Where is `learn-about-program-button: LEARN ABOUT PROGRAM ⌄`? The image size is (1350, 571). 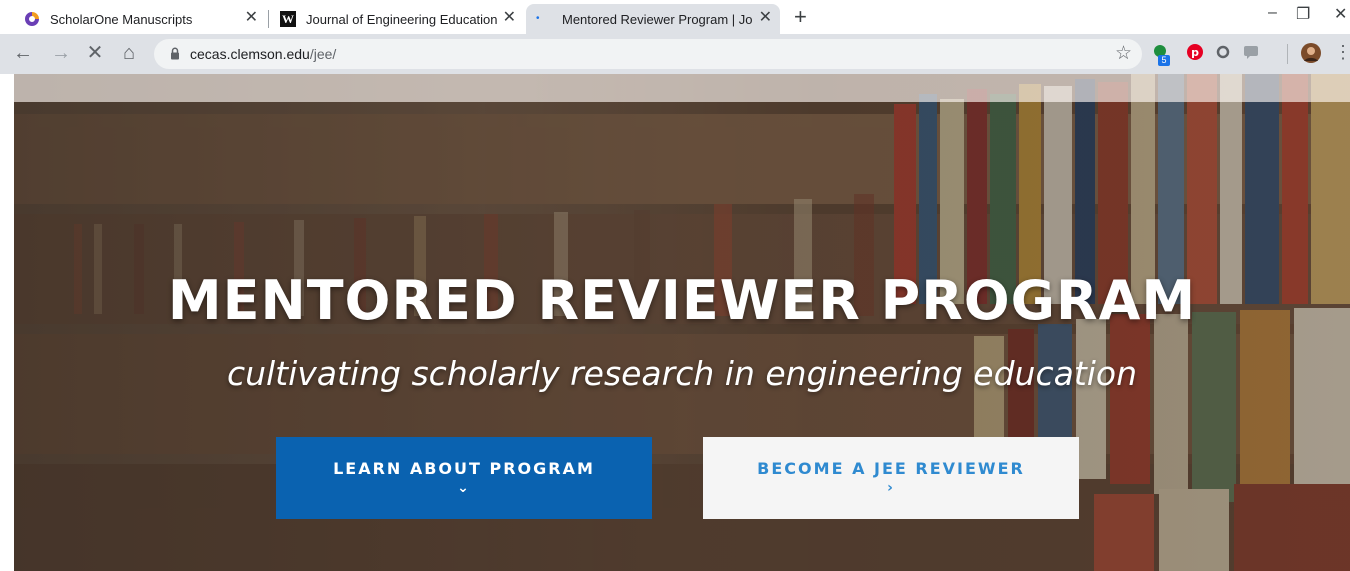
learn-about-program-button: LEARN ABOUT PROGRAM ⌄ is located at coordinates (464, 478).